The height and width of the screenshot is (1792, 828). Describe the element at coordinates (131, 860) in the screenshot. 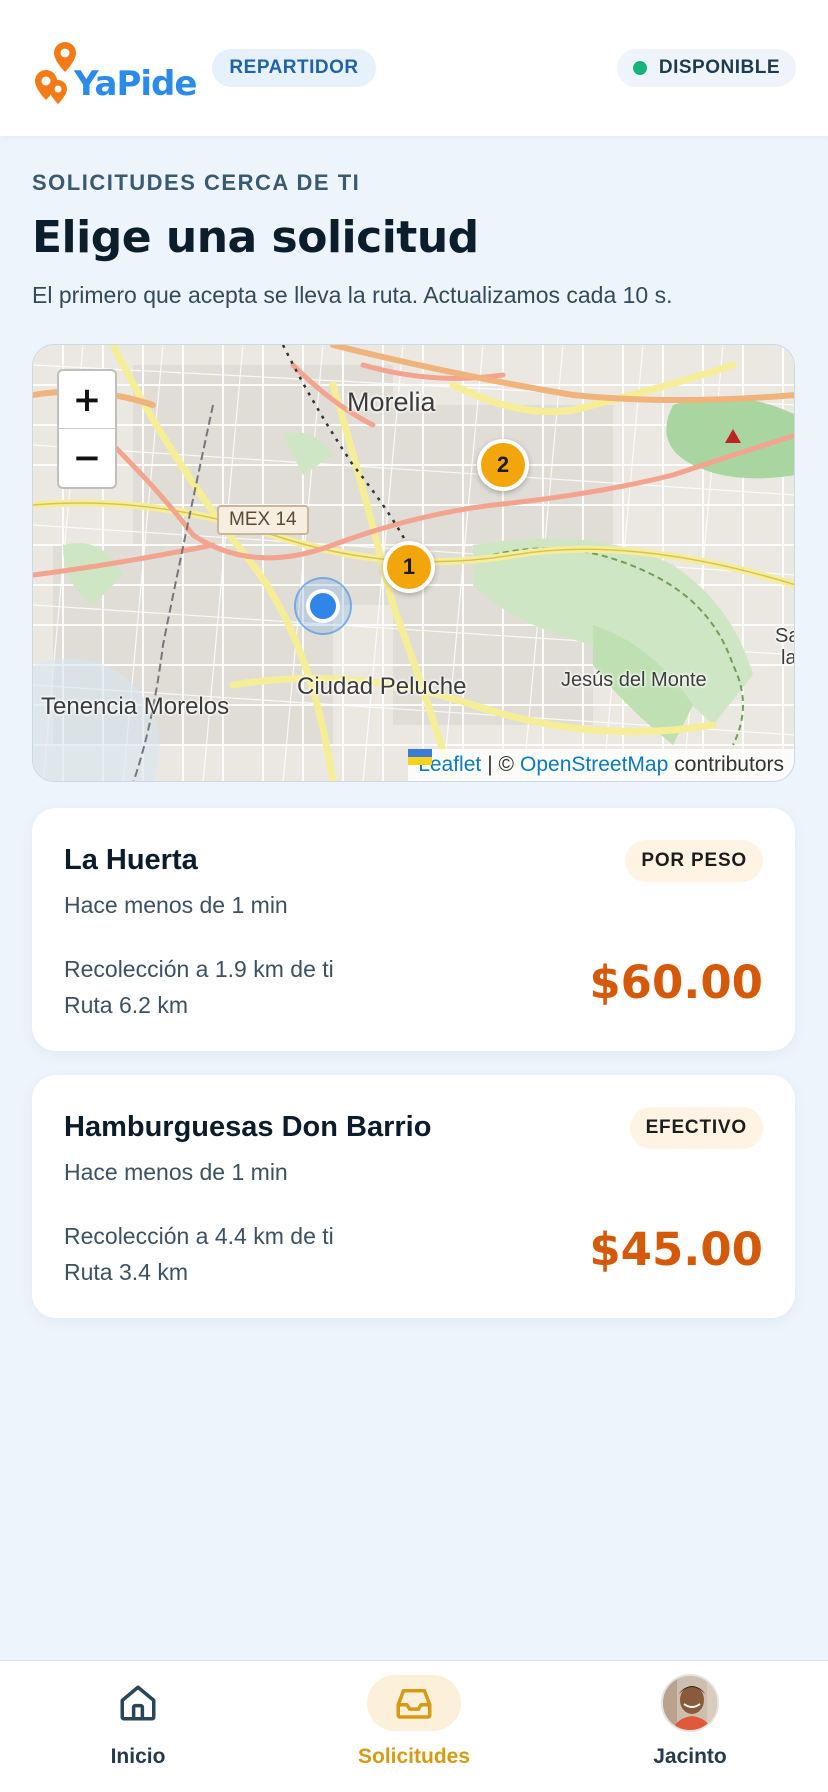

I see `merchant-name: La Huerta` at that location.